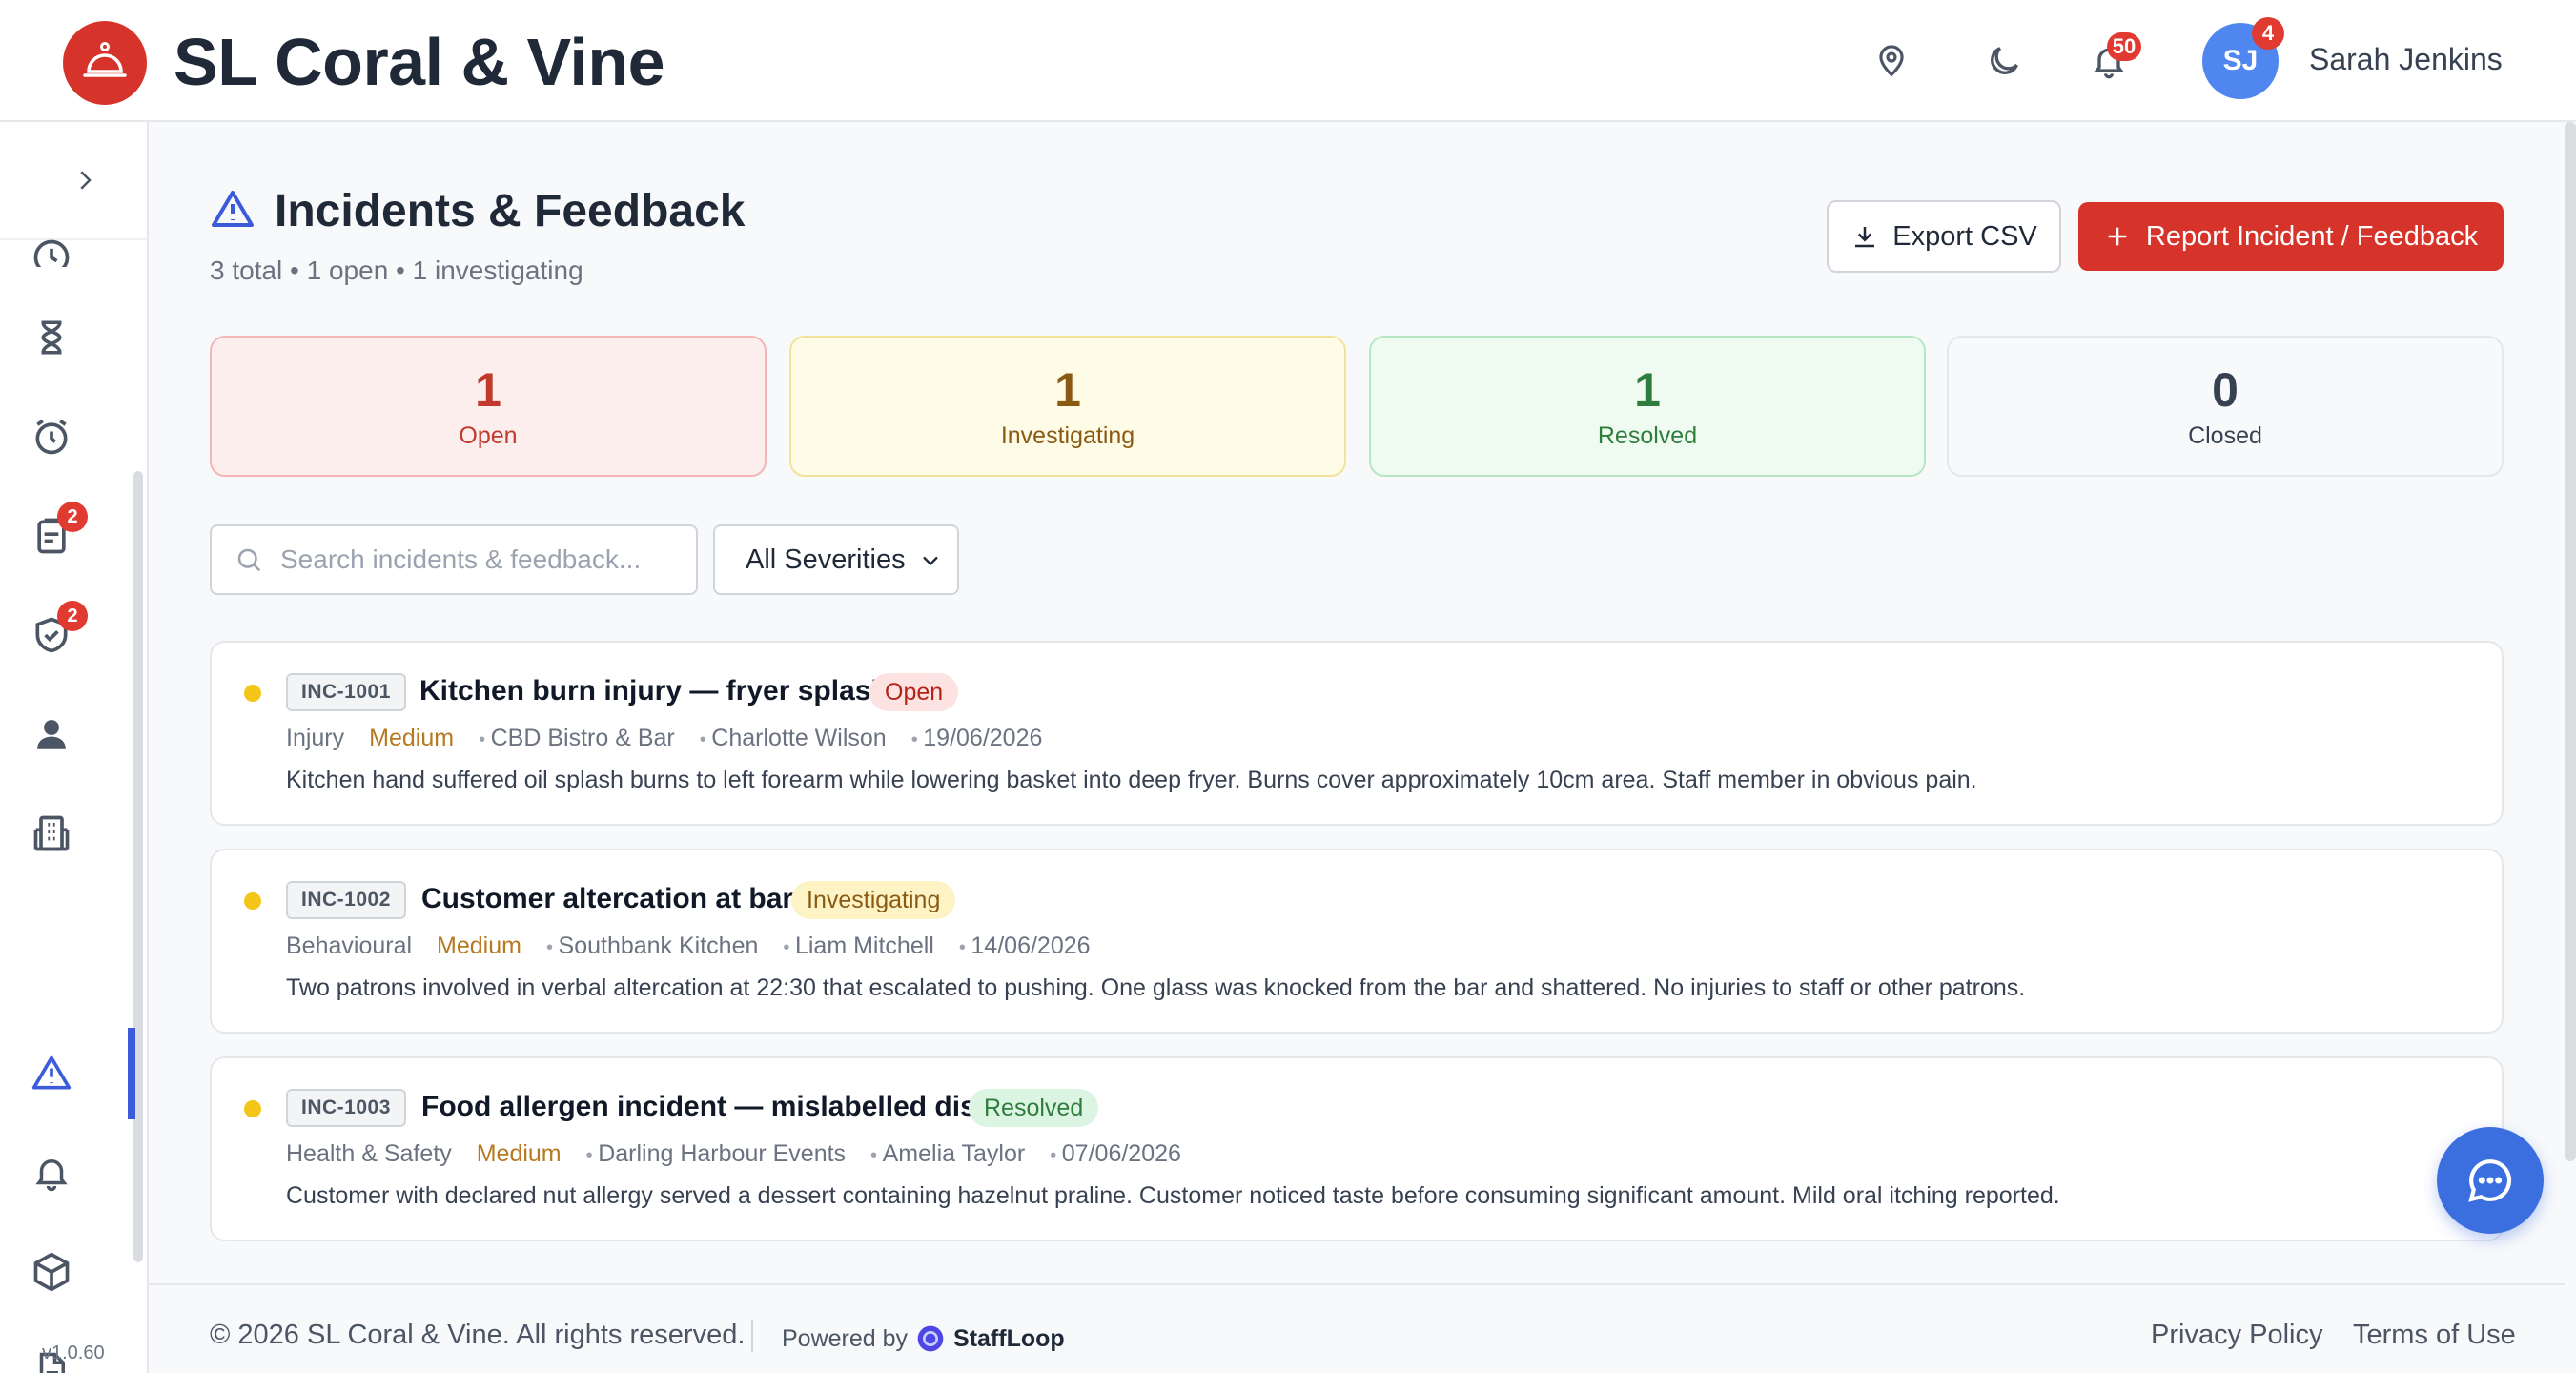  Describe the element at coordinates (249, 560) in the screenshot. I see `search-icon` at that location.